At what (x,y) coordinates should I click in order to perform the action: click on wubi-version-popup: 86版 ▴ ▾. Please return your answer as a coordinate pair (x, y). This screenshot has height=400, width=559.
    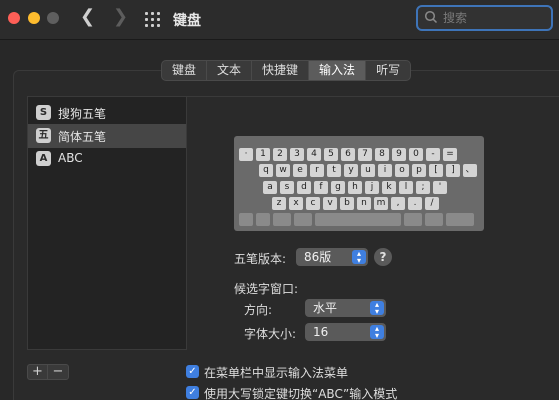
    Looking at the image, I should click on (332, 257).